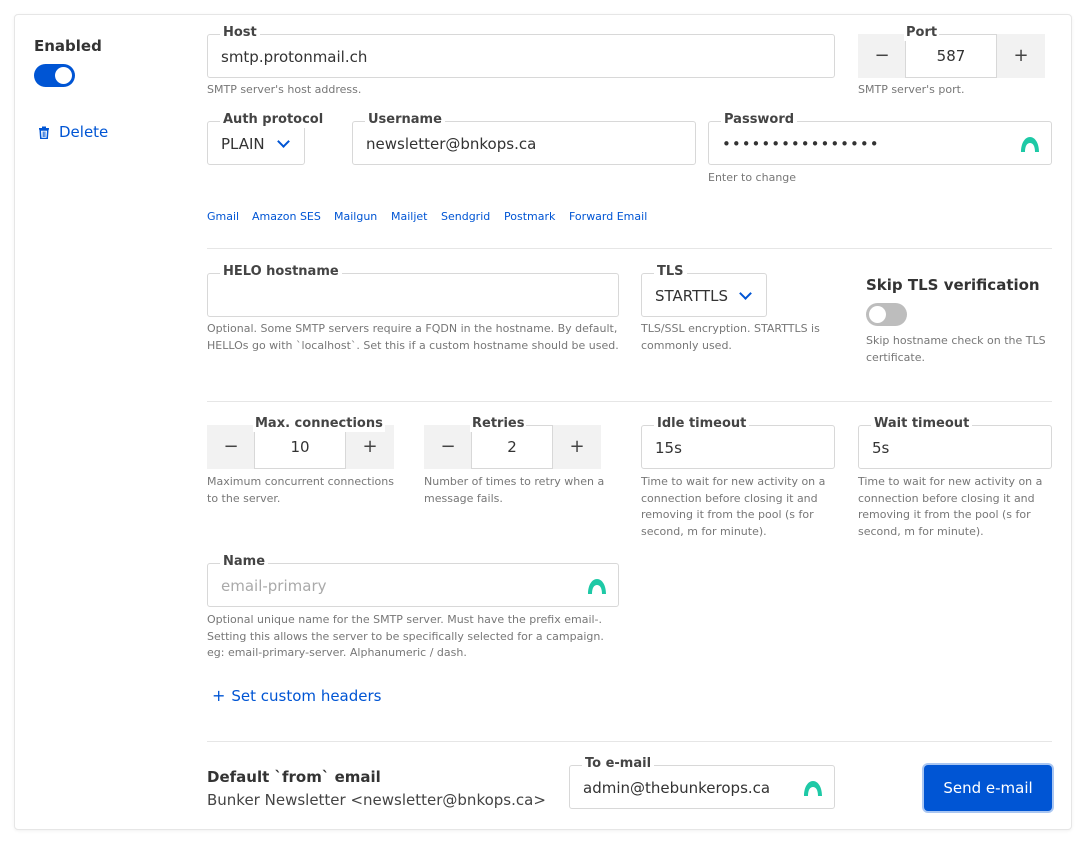 Image resolution: width=1085 pixels, height=846 pixels. What do you see at coordinates (738, 442) in the screenshot?
I see `idle-timeout-field: Idle timeout 15s` at bounding box center [738, 442].